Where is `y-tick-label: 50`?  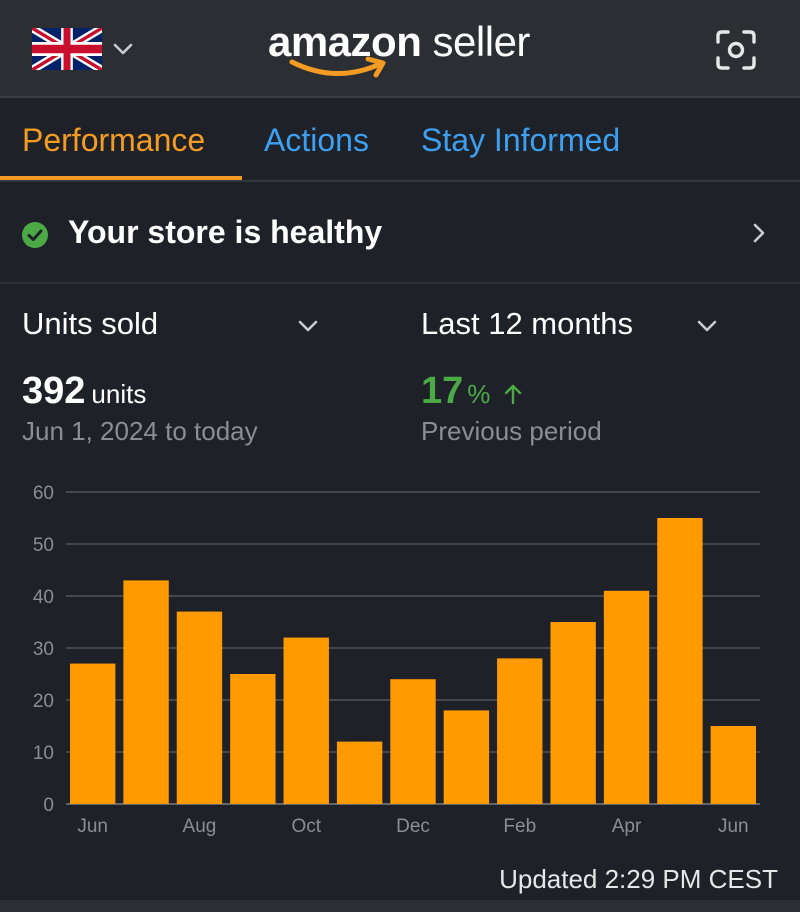 y-tick-label: 50 is located at coordinates (43, 545).